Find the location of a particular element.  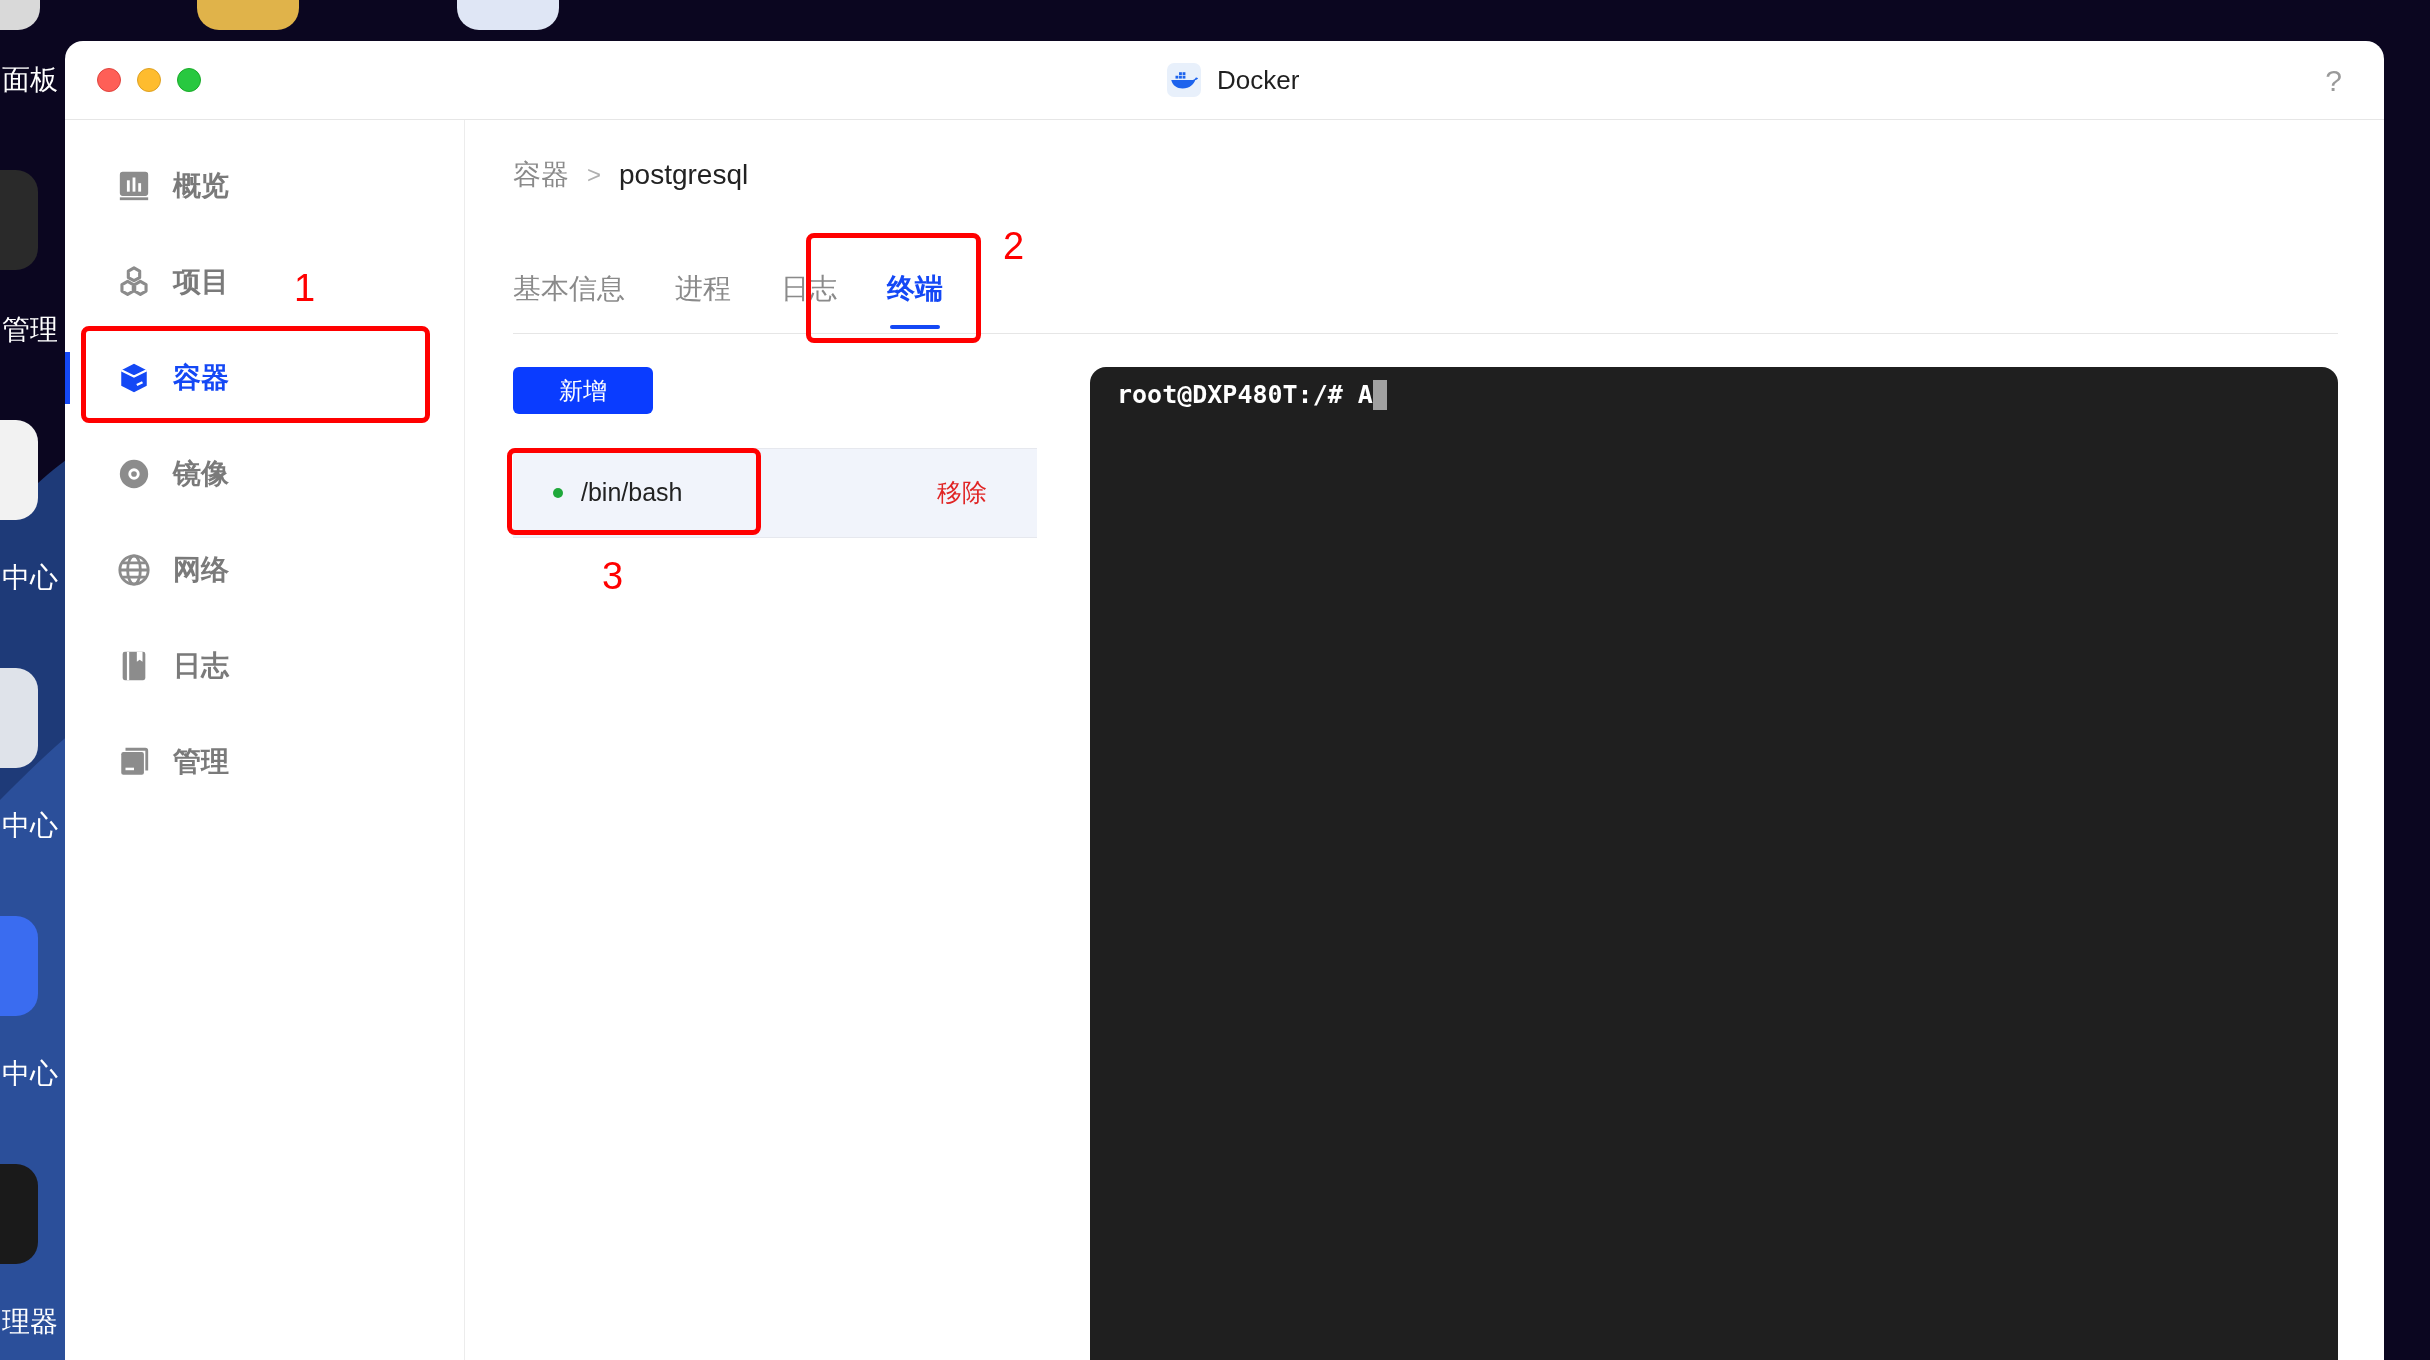

add-button: 新增 is located at coordinates (583, 390).